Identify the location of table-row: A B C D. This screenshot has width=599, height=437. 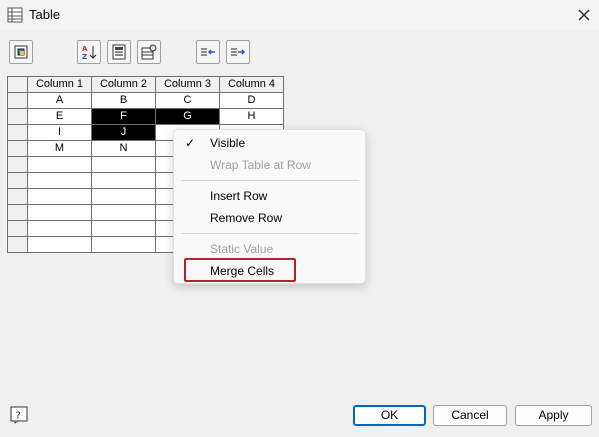
(145, 100).